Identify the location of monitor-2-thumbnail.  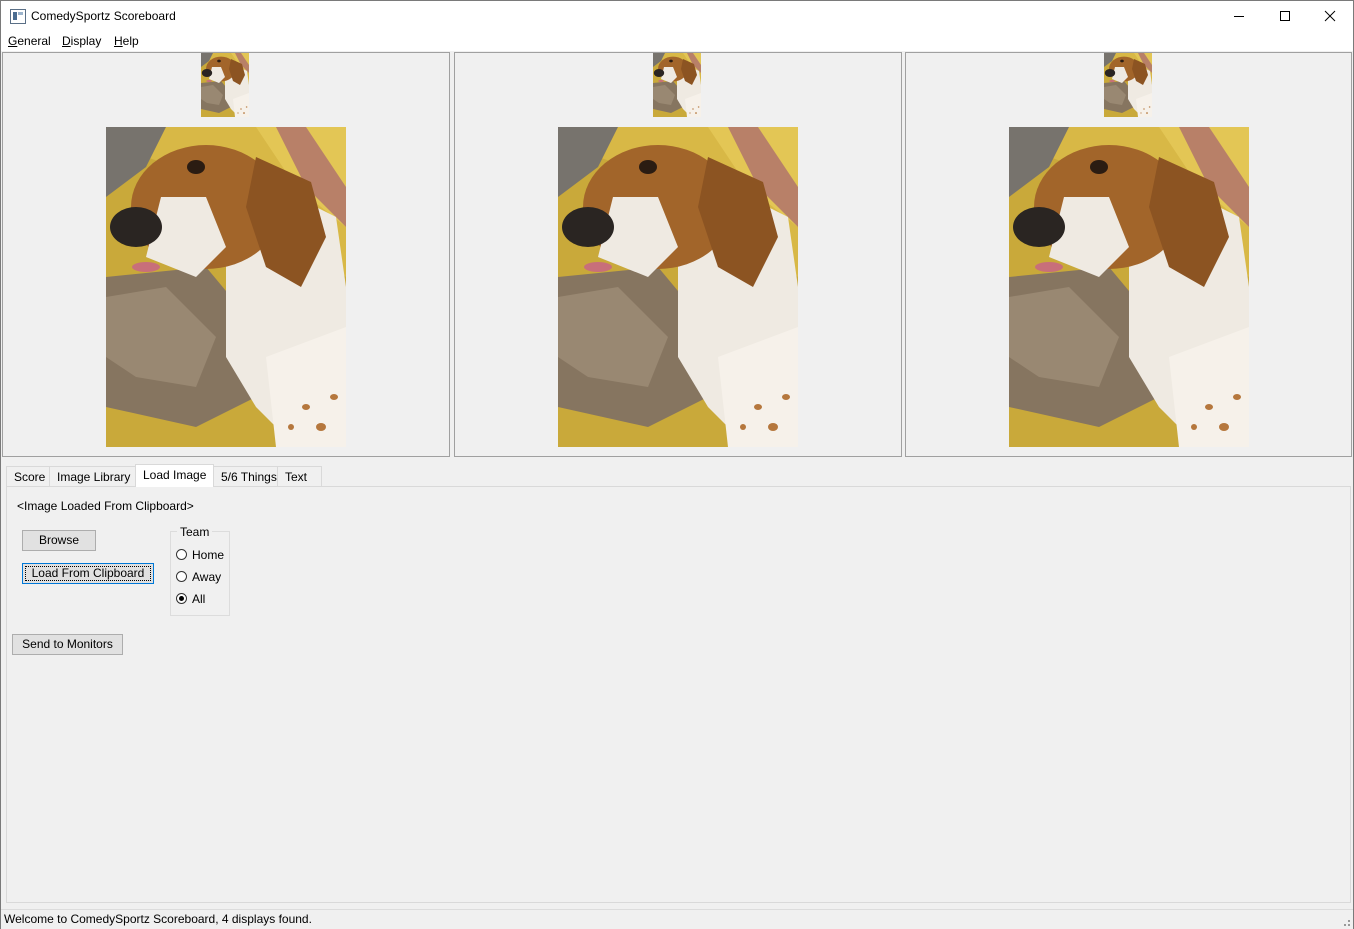
(677, 85).